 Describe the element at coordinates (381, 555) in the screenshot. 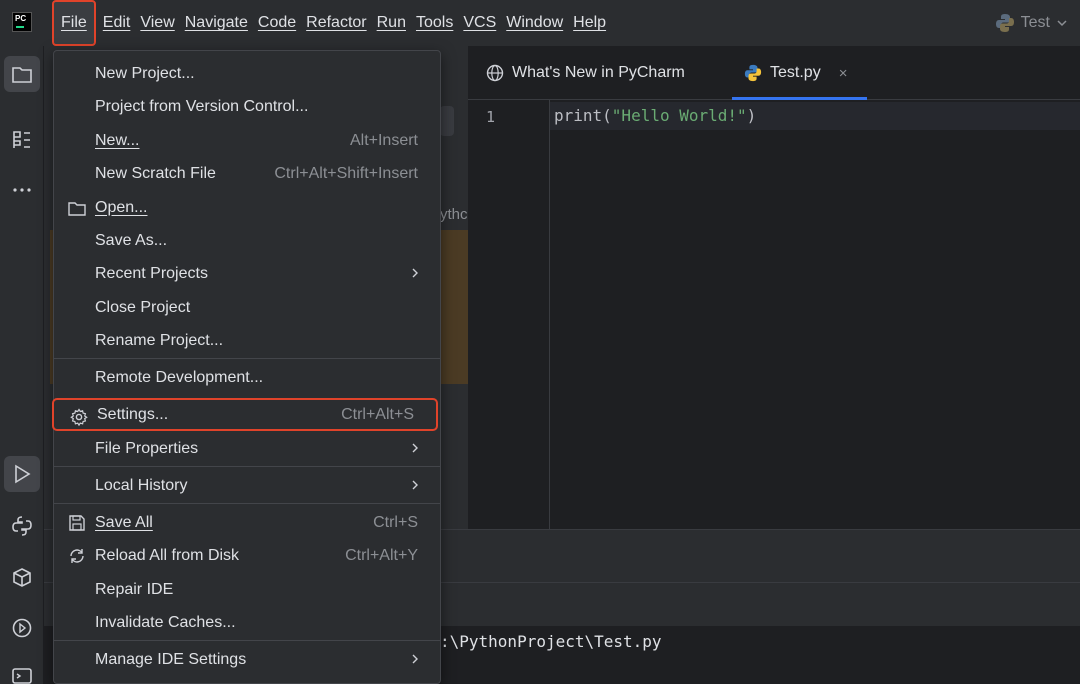

I see `shortcut: Ctrl+Alt+Y` at that location.